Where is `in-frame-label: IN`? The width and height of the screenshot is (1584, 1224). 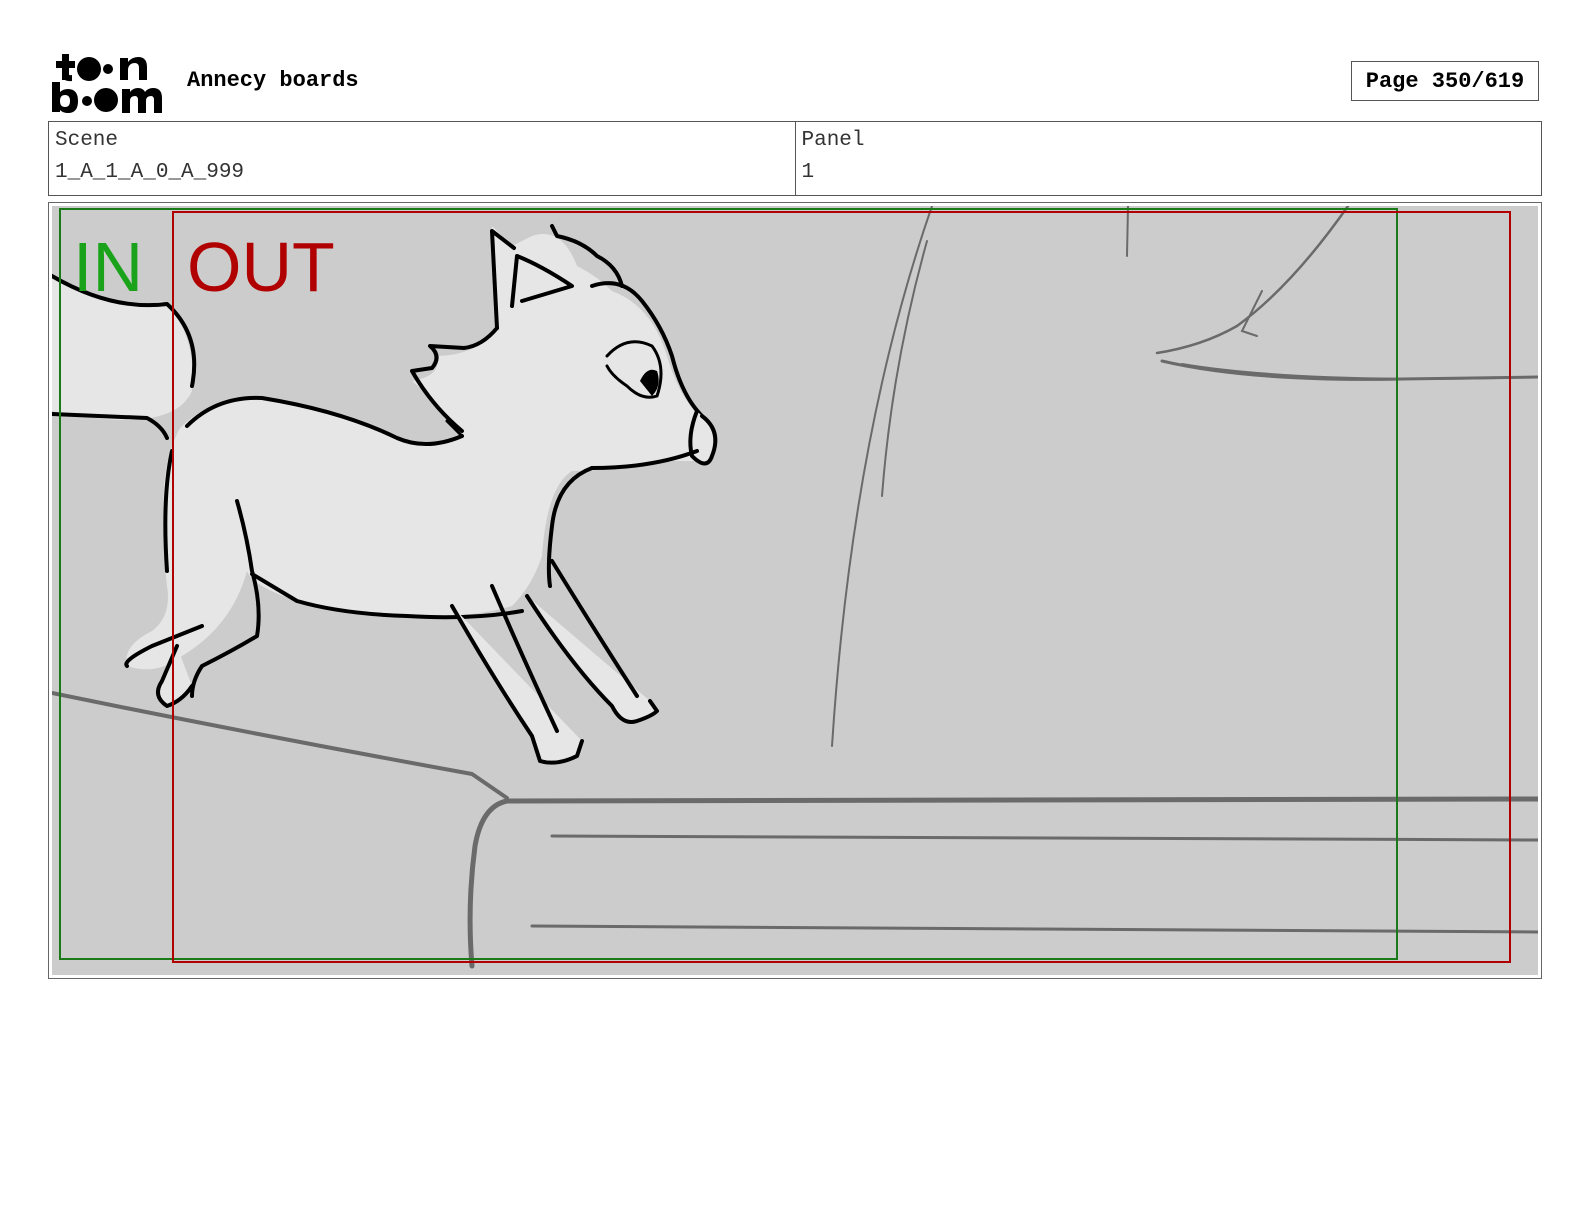 in-frame-label: IN is located at coordinates (108, 267).